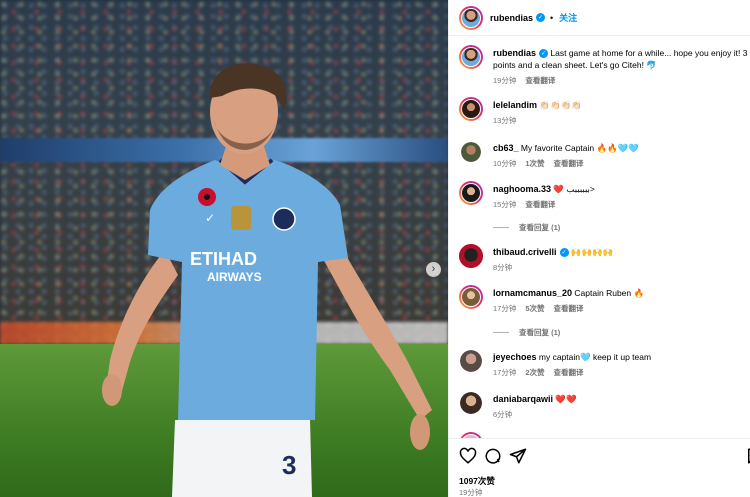  Describe the element at coordinates (511, 18) in the screenshot. I see `author-username: rubendias` at that location.